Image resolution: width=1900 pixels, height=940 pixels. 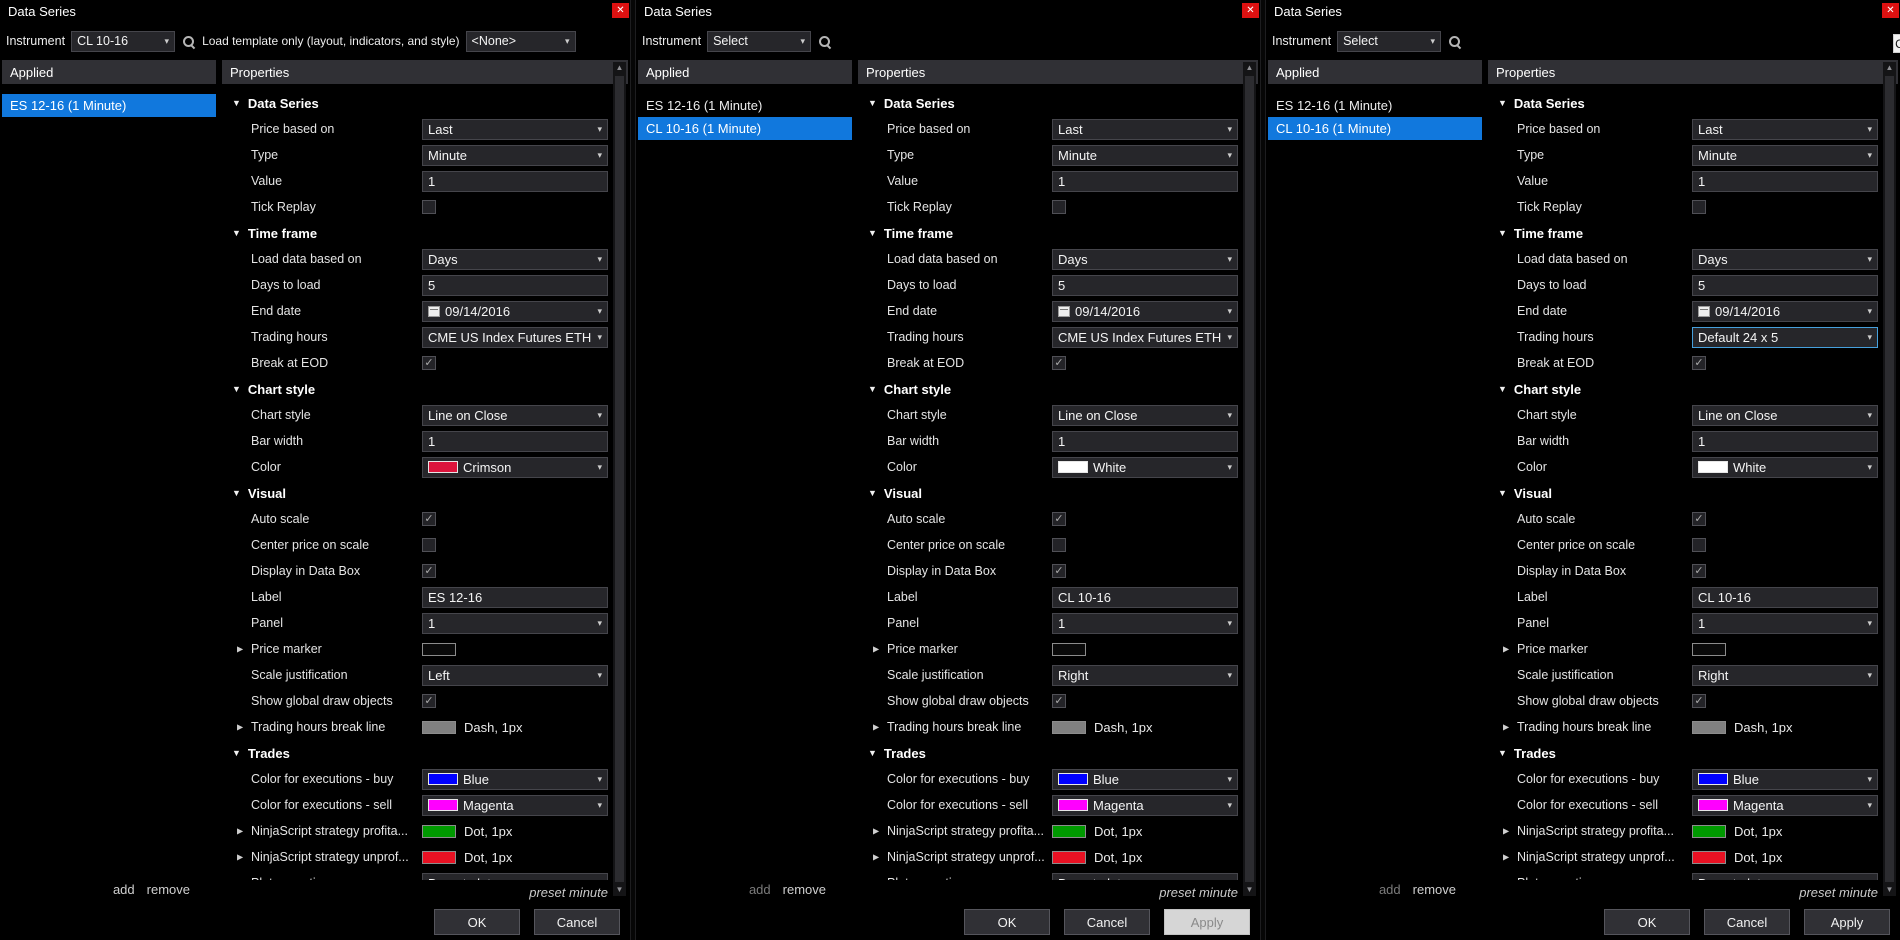 What do you see at coordinates (123, 41) in the screenshot?
I see `instrument-select: CL 10-16 ▾` at bounding box center [123, 41].